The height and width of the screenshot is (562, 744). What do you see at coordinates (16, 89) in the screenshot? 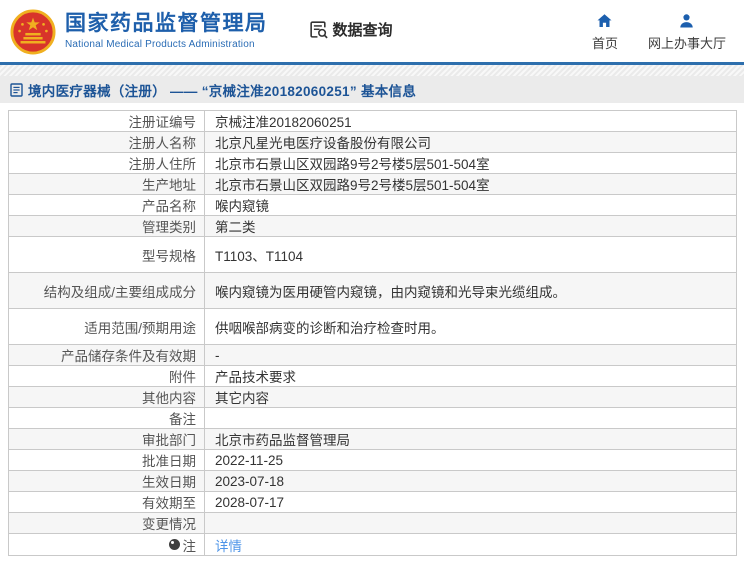
I see `document-icon` at bounding box center [16, 89].